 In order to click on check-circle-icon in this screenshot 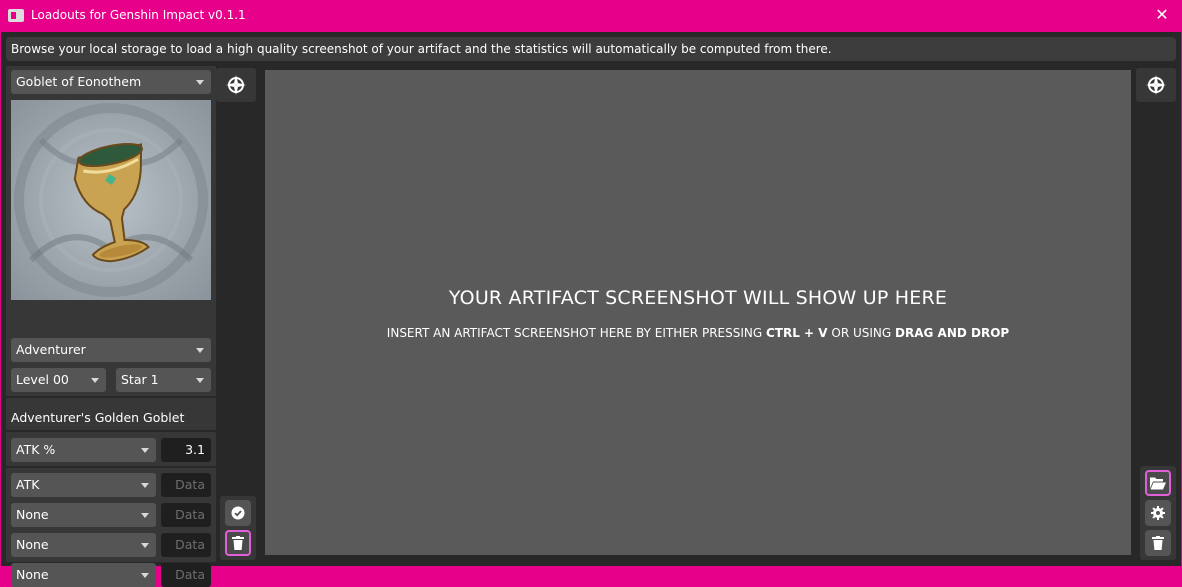, I will do `click(238, 513)`.